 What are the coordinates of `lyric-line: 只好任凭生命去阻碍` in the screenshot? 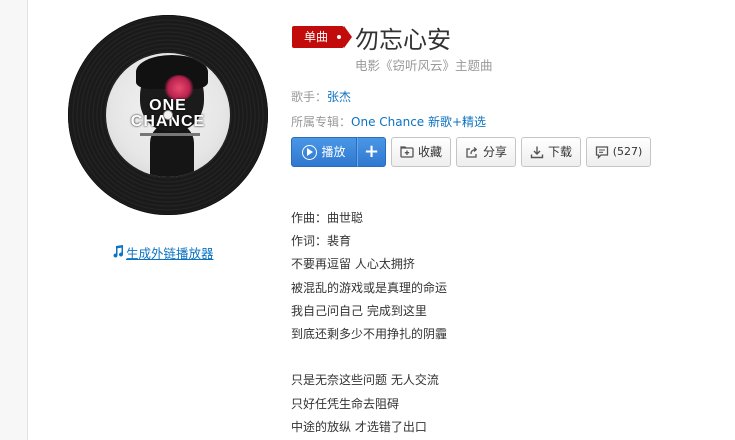 It's located at (345, 403).